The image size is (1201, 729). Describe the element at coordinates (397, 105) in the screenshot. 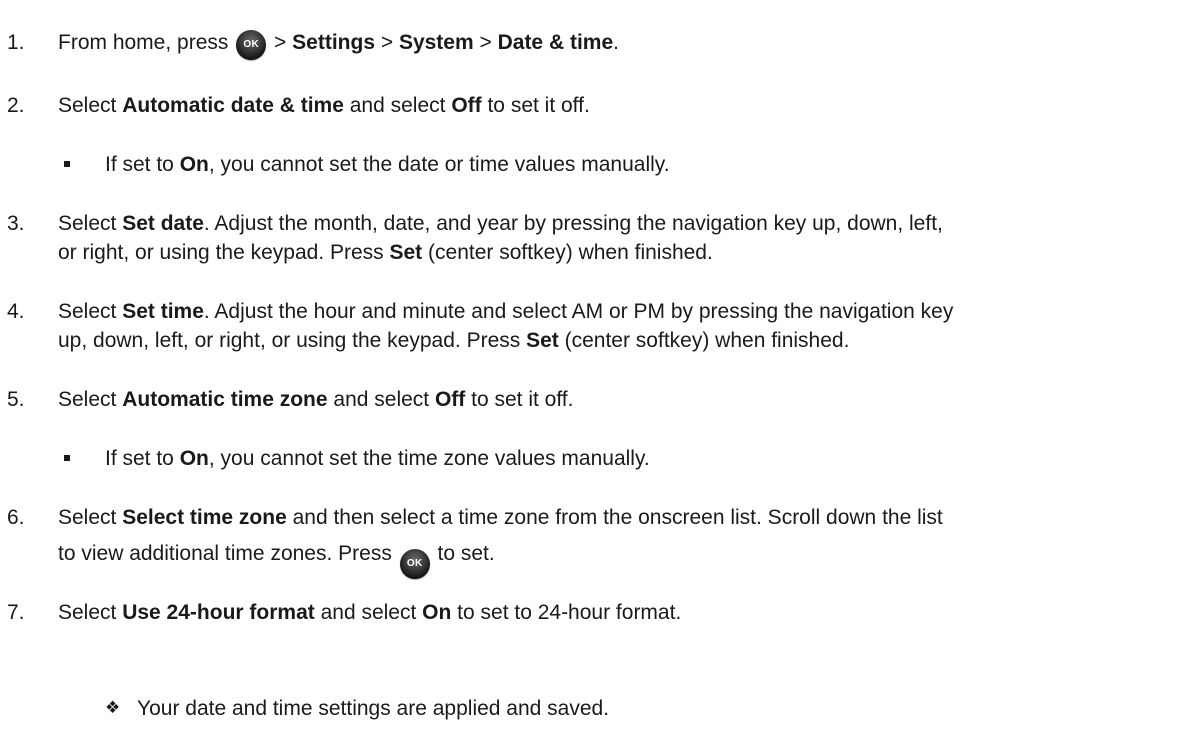

I see `step-2-text-b: and select` at that location.